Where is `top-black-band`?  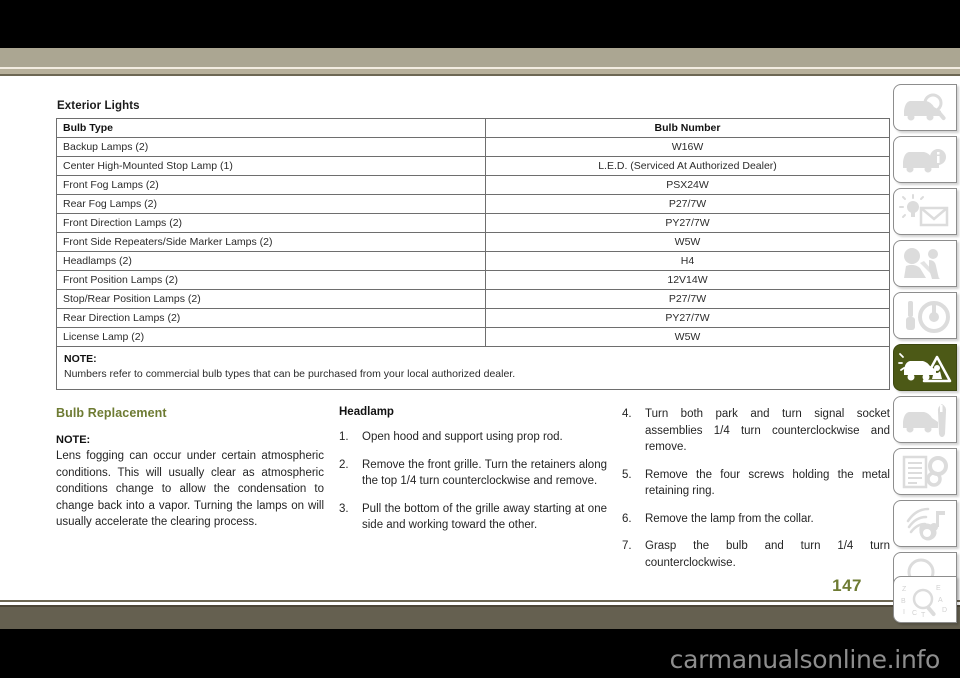 top-black-band is located at coordinates (480, 24).